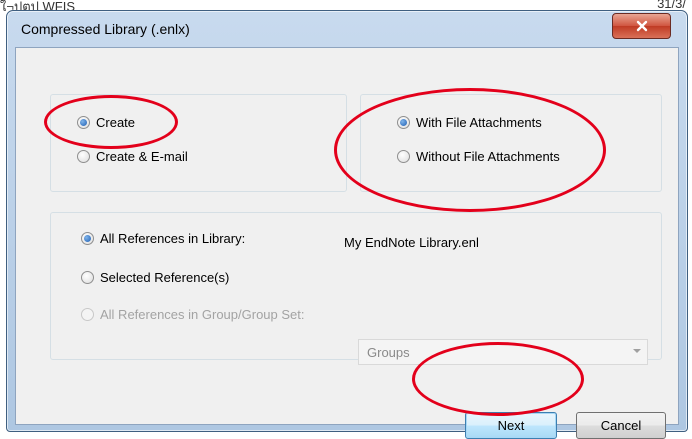 This screenshot has height=439, width=692. I want to click on close-button, so click(641, 26).